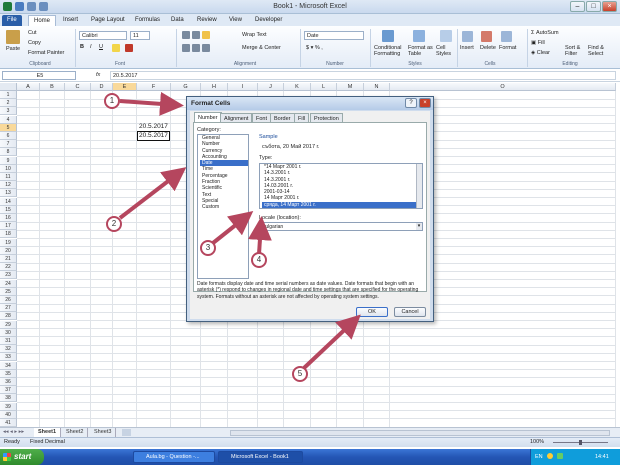 The image size is (620, 465). I want to click on callout-1: 1, so click(112, 101).